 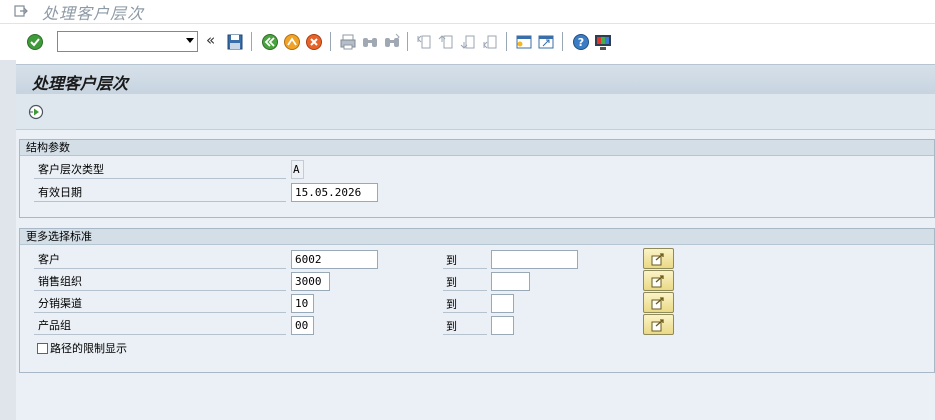 I want to click on distribution-channel-from-field: 10, so click(x=302, y=303).